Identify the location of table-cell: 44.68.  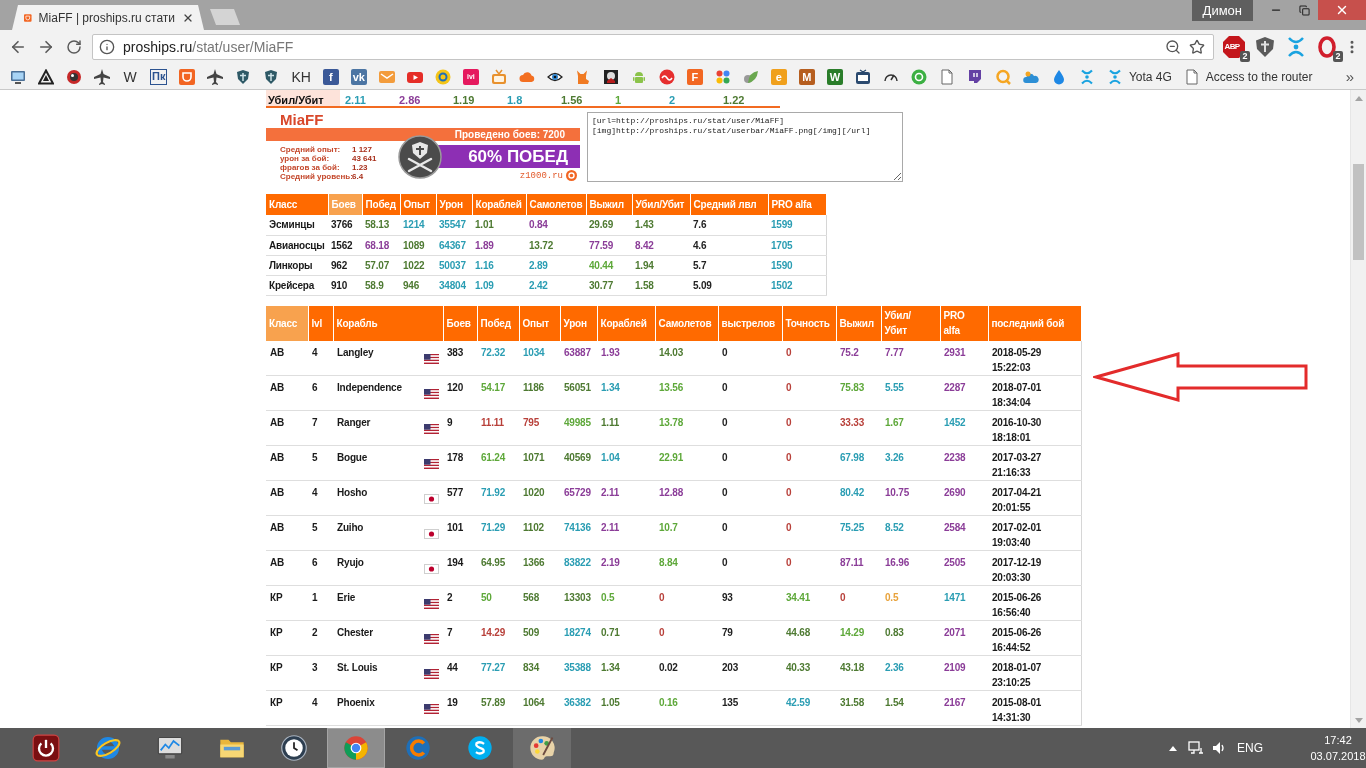
(809, 638).